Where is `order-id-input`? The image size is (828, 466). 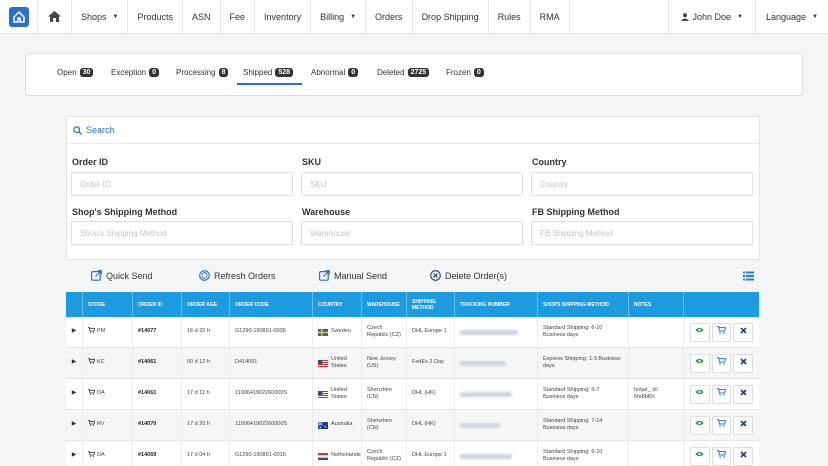
order-id-input is located at coordinates (182, 184).